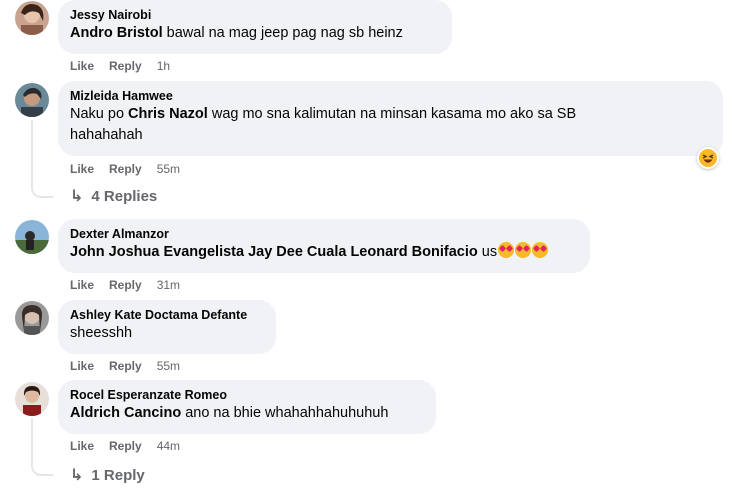 The image size is (750, 488). Describe the element at coordinates (106, 135) in the screenshot. I see `comment-text-line2: hahahahah` at that location.